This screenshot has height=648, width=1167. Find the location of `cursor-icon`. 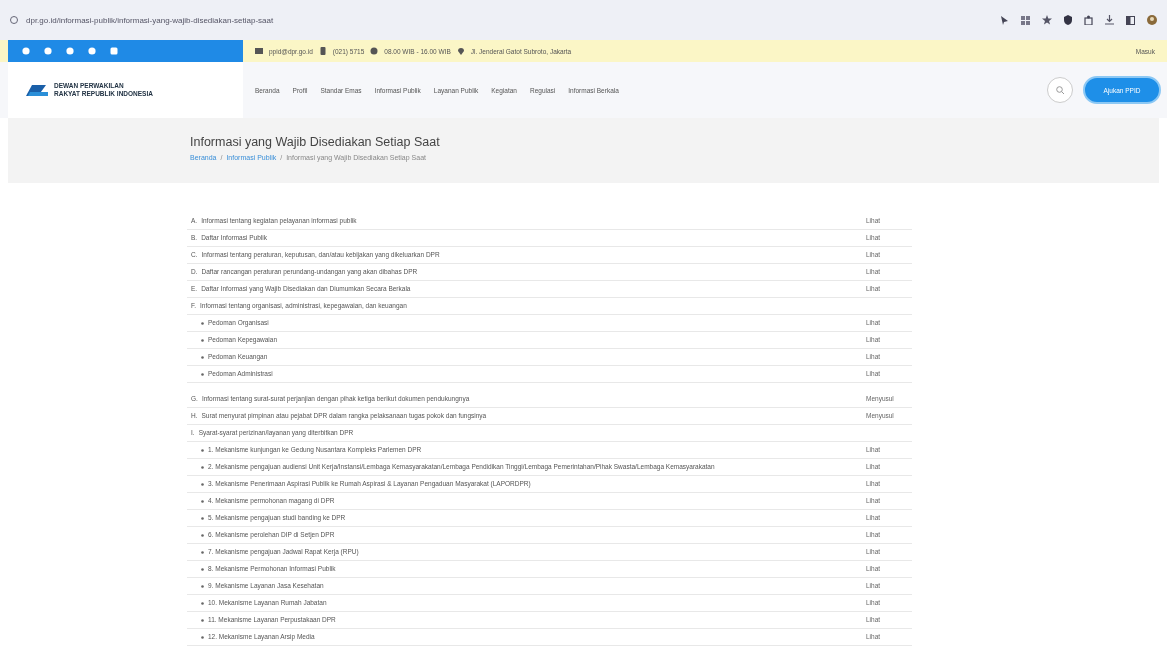

cursor-icon is located at coordinates (1004, 20).